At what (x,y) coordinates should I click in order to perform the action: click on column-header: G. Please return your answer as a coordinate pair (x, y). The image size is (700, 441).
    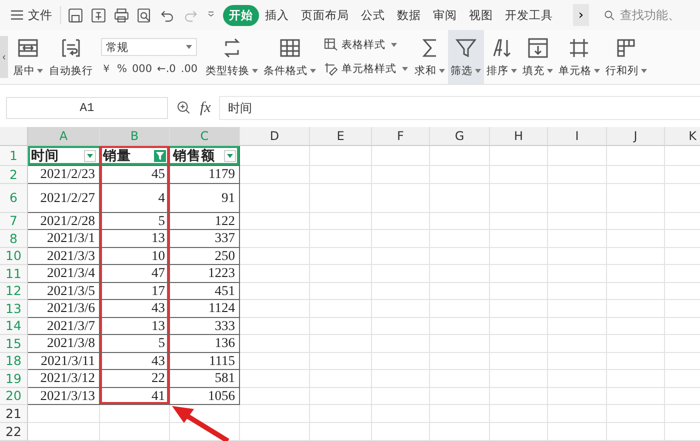
    Looking at the image, I should click on (460, 136).